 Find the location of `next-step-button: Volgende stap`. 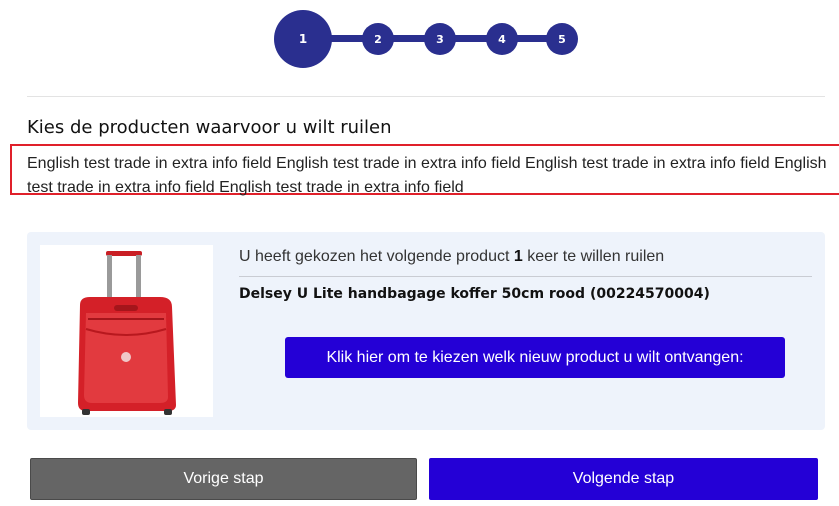

next-step-button: Volgende stap is located at coordinates (623, 479).